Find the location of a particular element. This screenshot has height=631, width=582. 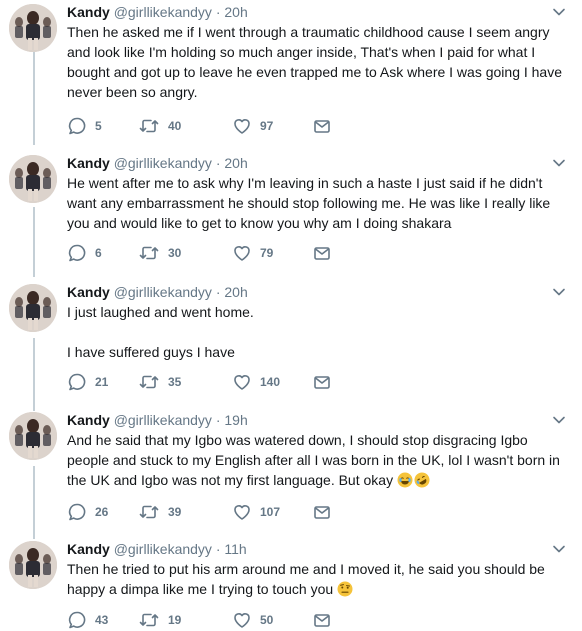

reply-button: 21 is located at coordinates (102, 382).